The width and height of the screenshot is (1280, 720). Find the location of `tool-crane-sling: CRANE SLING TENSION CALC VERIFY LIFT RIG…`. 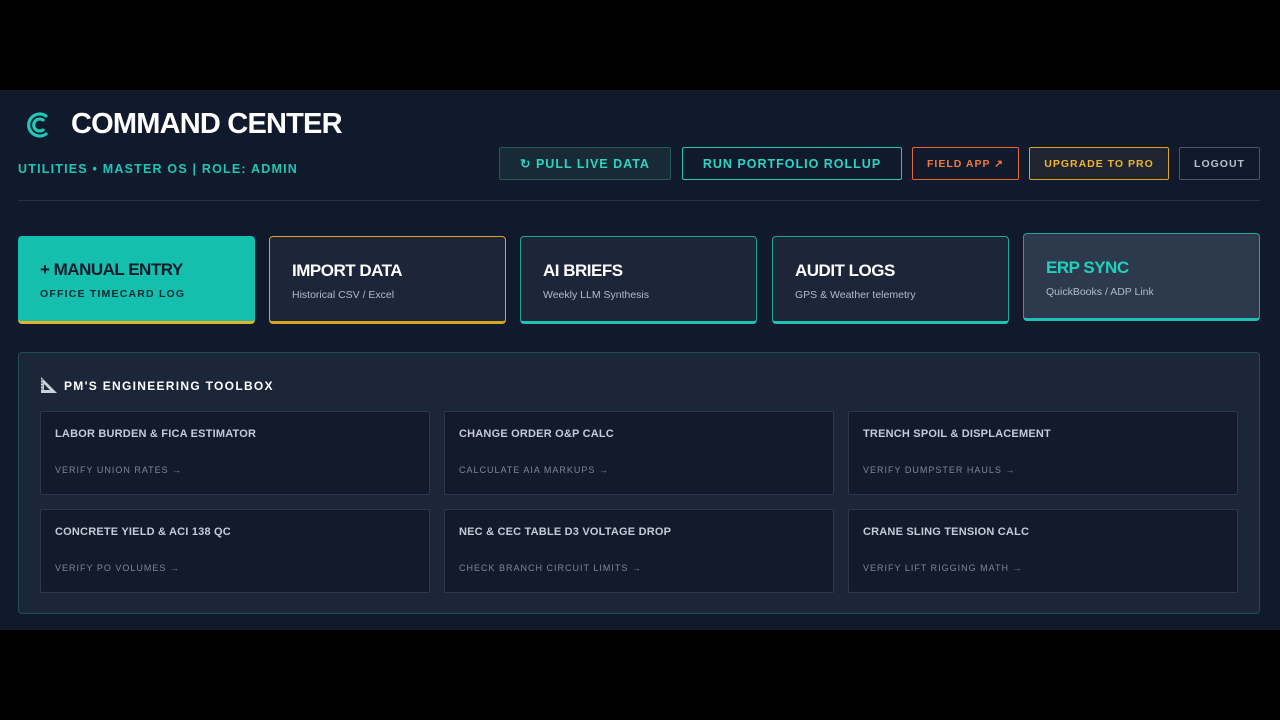

tool-crane-sling: CRANE SLING TENSION CALC VERIFY LIFT RIG… is located at coordinates (1043, 551).